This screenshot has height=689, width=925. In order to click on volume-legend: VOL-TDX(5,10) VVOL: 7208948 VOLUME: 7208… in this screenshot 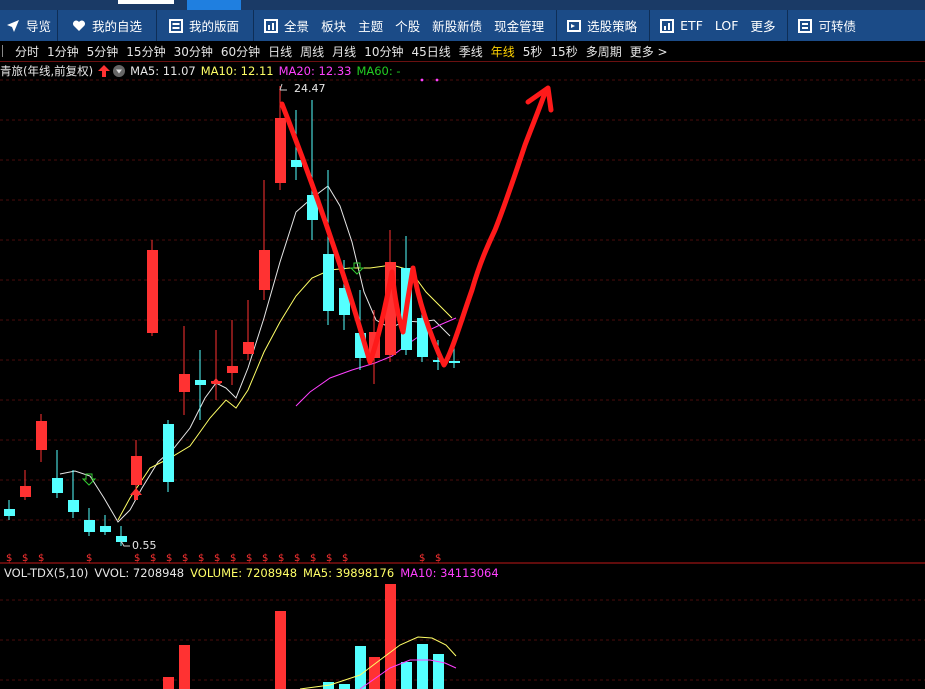, I will do `click(254, 573)`.